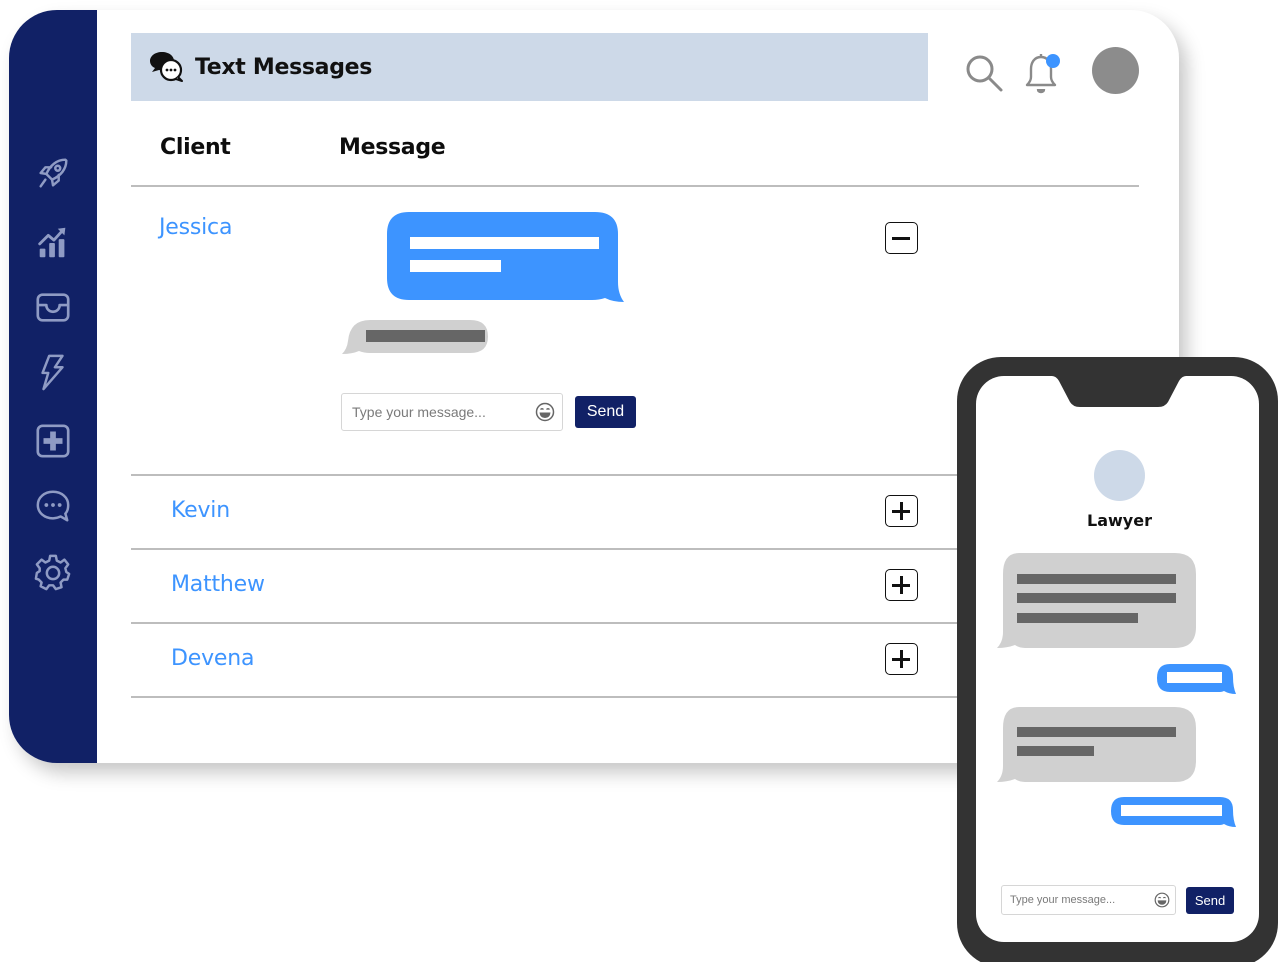 Image resolution: width=1278 pixels, height=962 pixels. Describe the element at coordinates (1115, 70) in the screenshot. I see `user-avatar` at that location.